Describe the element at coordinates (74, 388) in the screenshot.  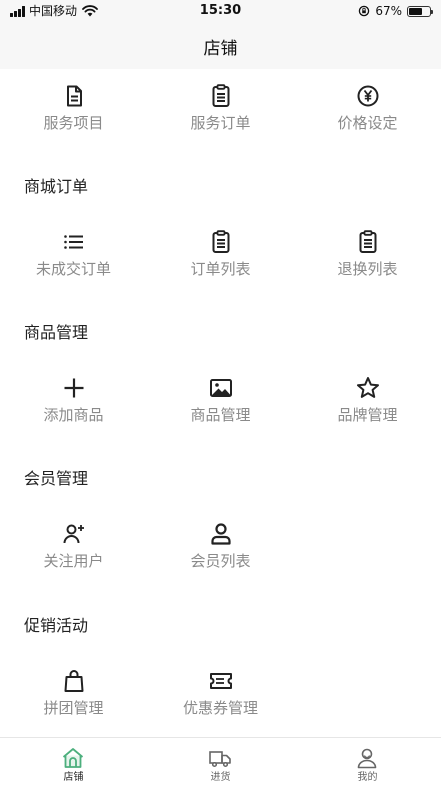
I see `plus-icon` at that location.